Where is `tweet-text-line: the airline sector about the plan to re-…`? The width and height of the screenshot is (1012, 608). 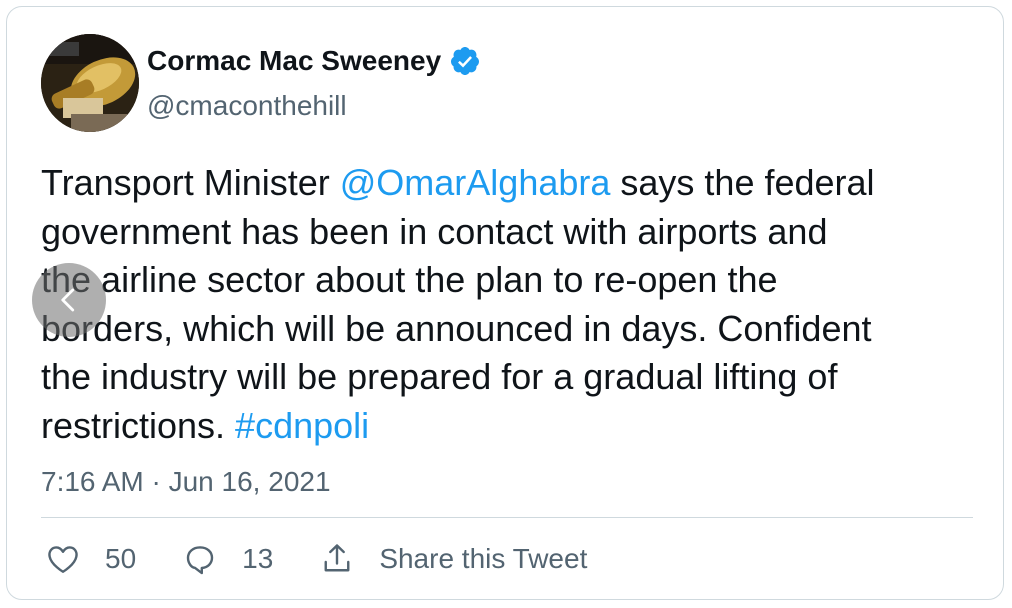 tweet-text-line: the airline sector about the plan to re-… is located at coordinates (511, 280).